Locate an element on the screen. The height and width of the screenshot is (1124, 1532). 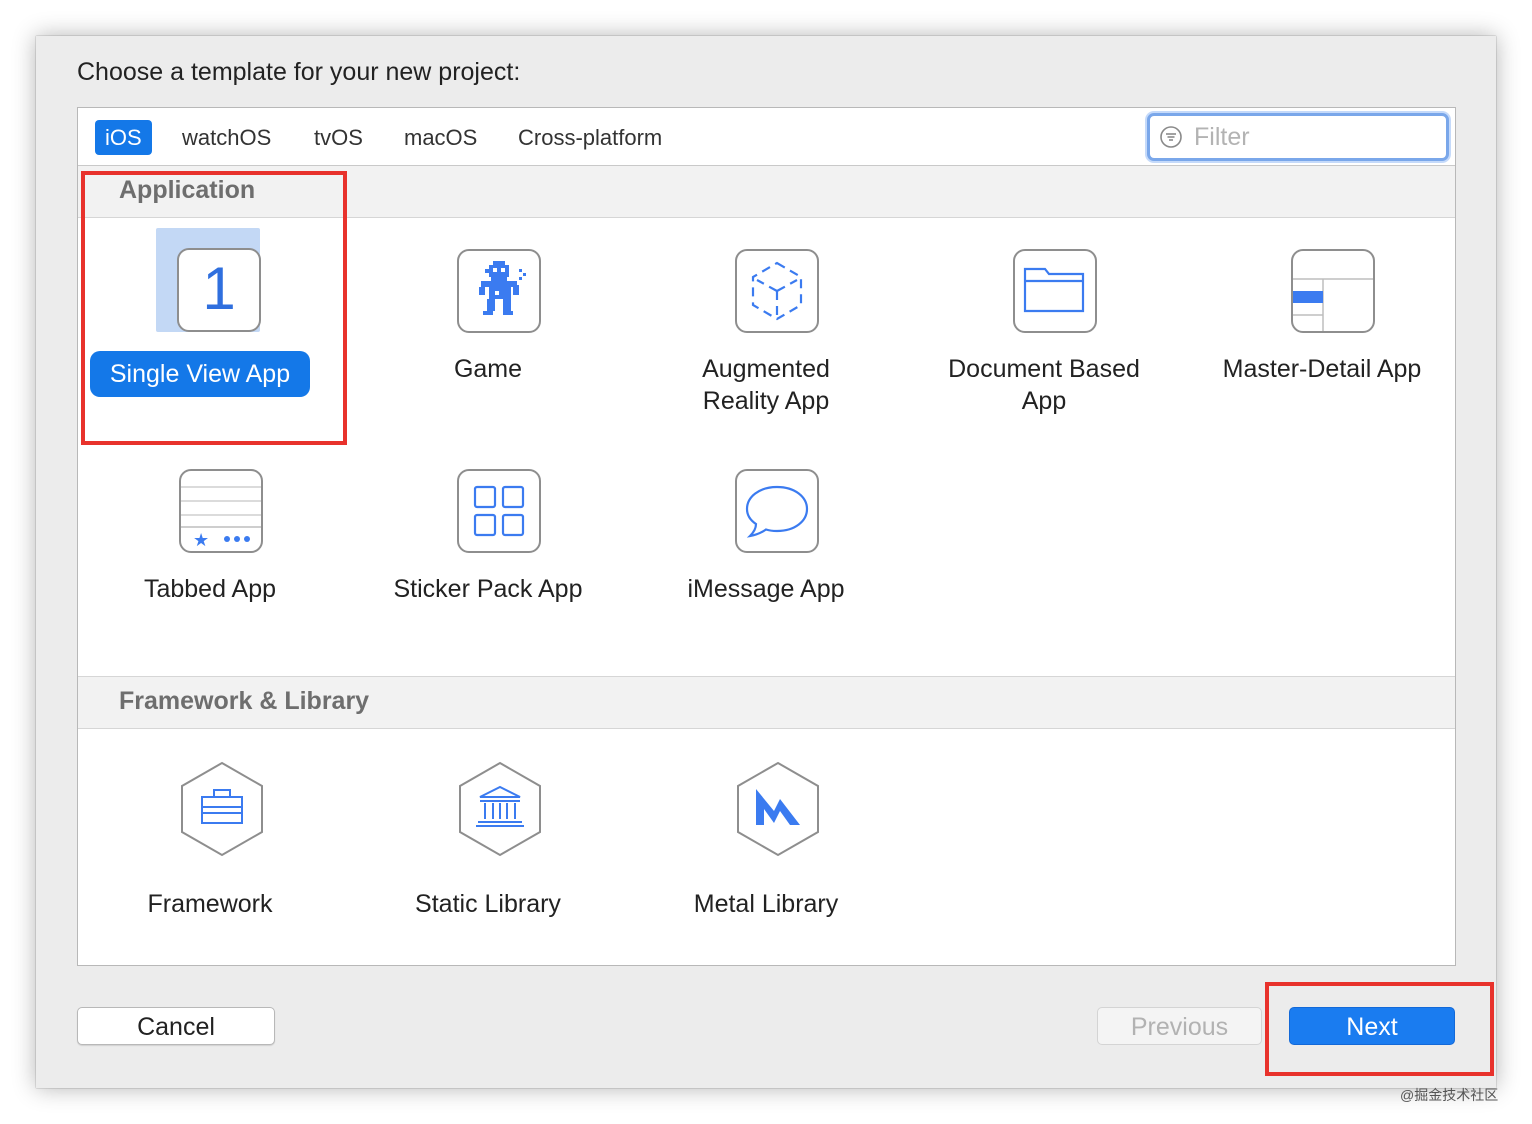
previous-button: Previous is located at coordinates (1179, 1026).